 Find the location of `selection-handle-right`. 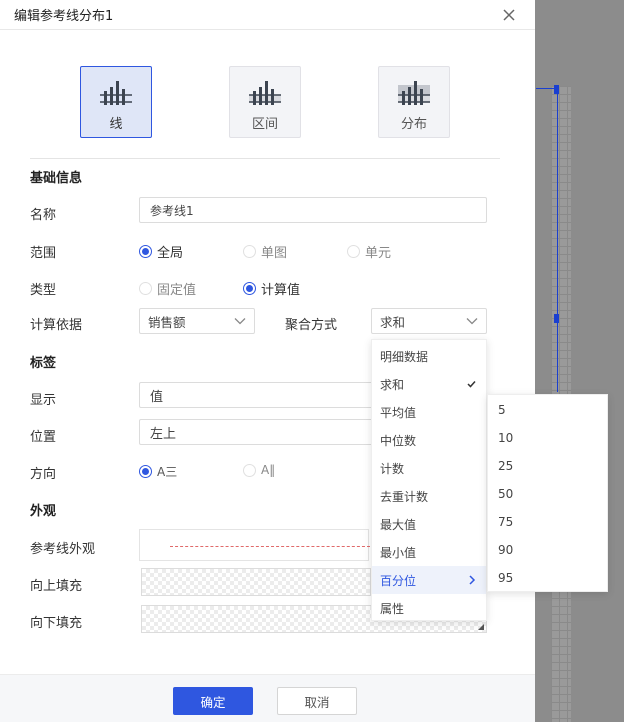

selection-handle-right is located at coordinates (556, 318).